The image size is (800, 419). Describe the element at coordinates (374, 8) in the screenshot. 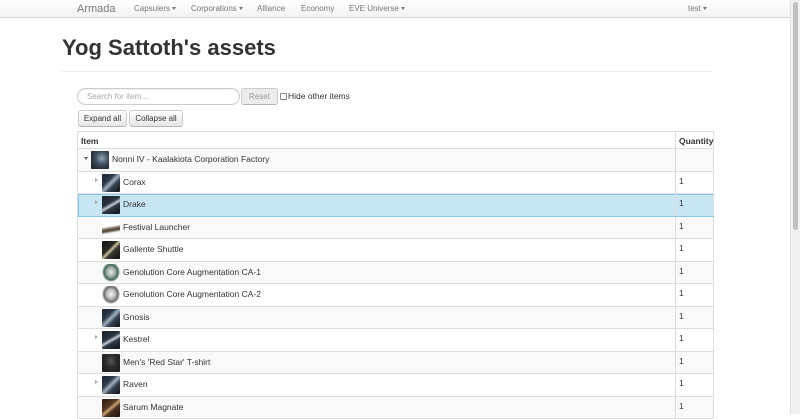

I see `nav-eve-universe-label: EVE Universe` at that location.